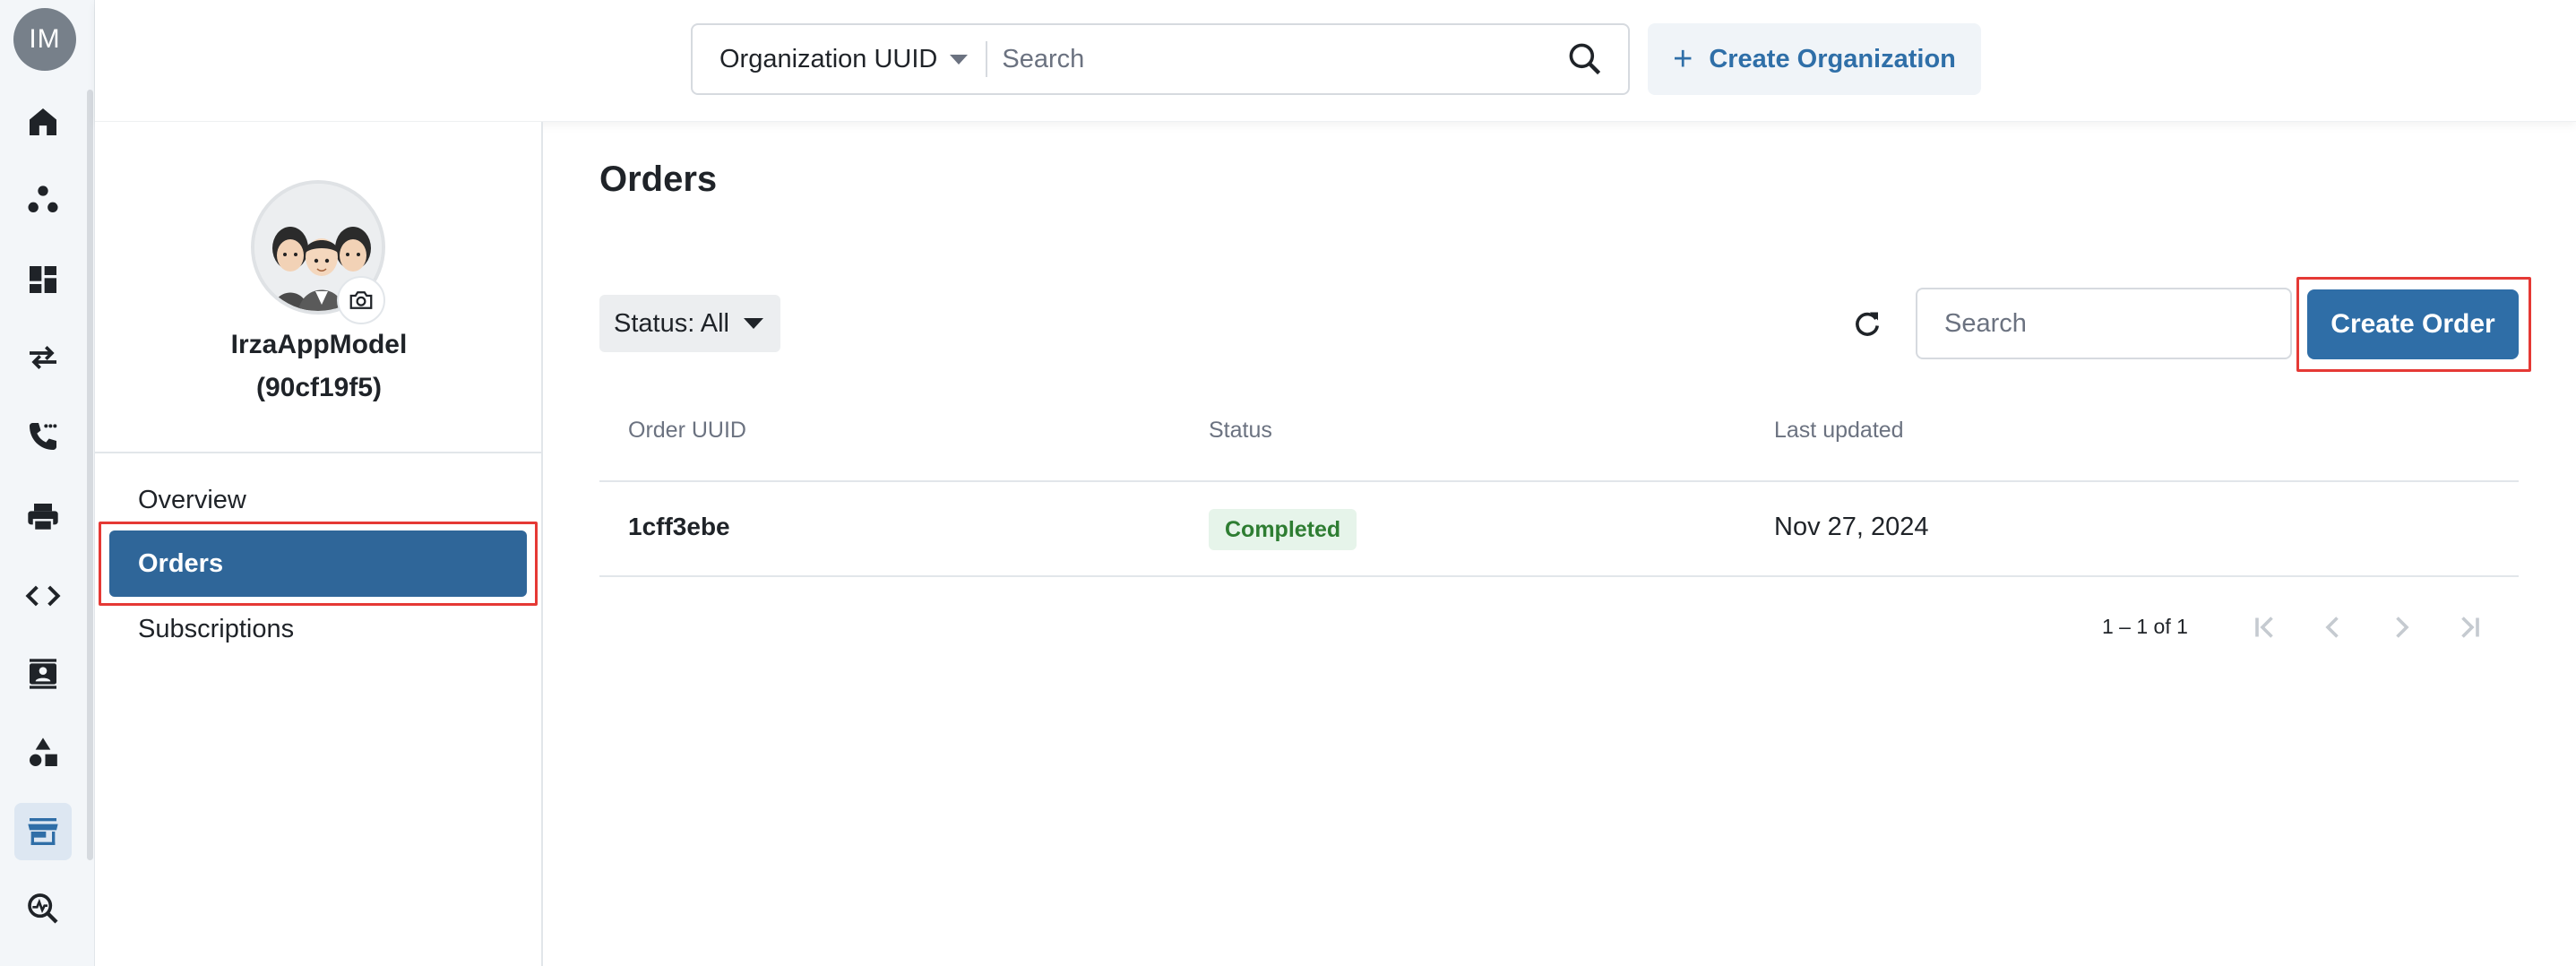  I want to click on next-page-button, so click(2401, 627).